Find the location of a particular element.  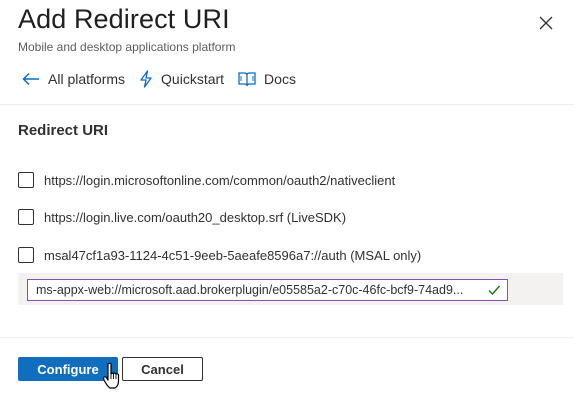

nav-bar: All platforms Quickstart Docs is located at coordinates (166, 79).